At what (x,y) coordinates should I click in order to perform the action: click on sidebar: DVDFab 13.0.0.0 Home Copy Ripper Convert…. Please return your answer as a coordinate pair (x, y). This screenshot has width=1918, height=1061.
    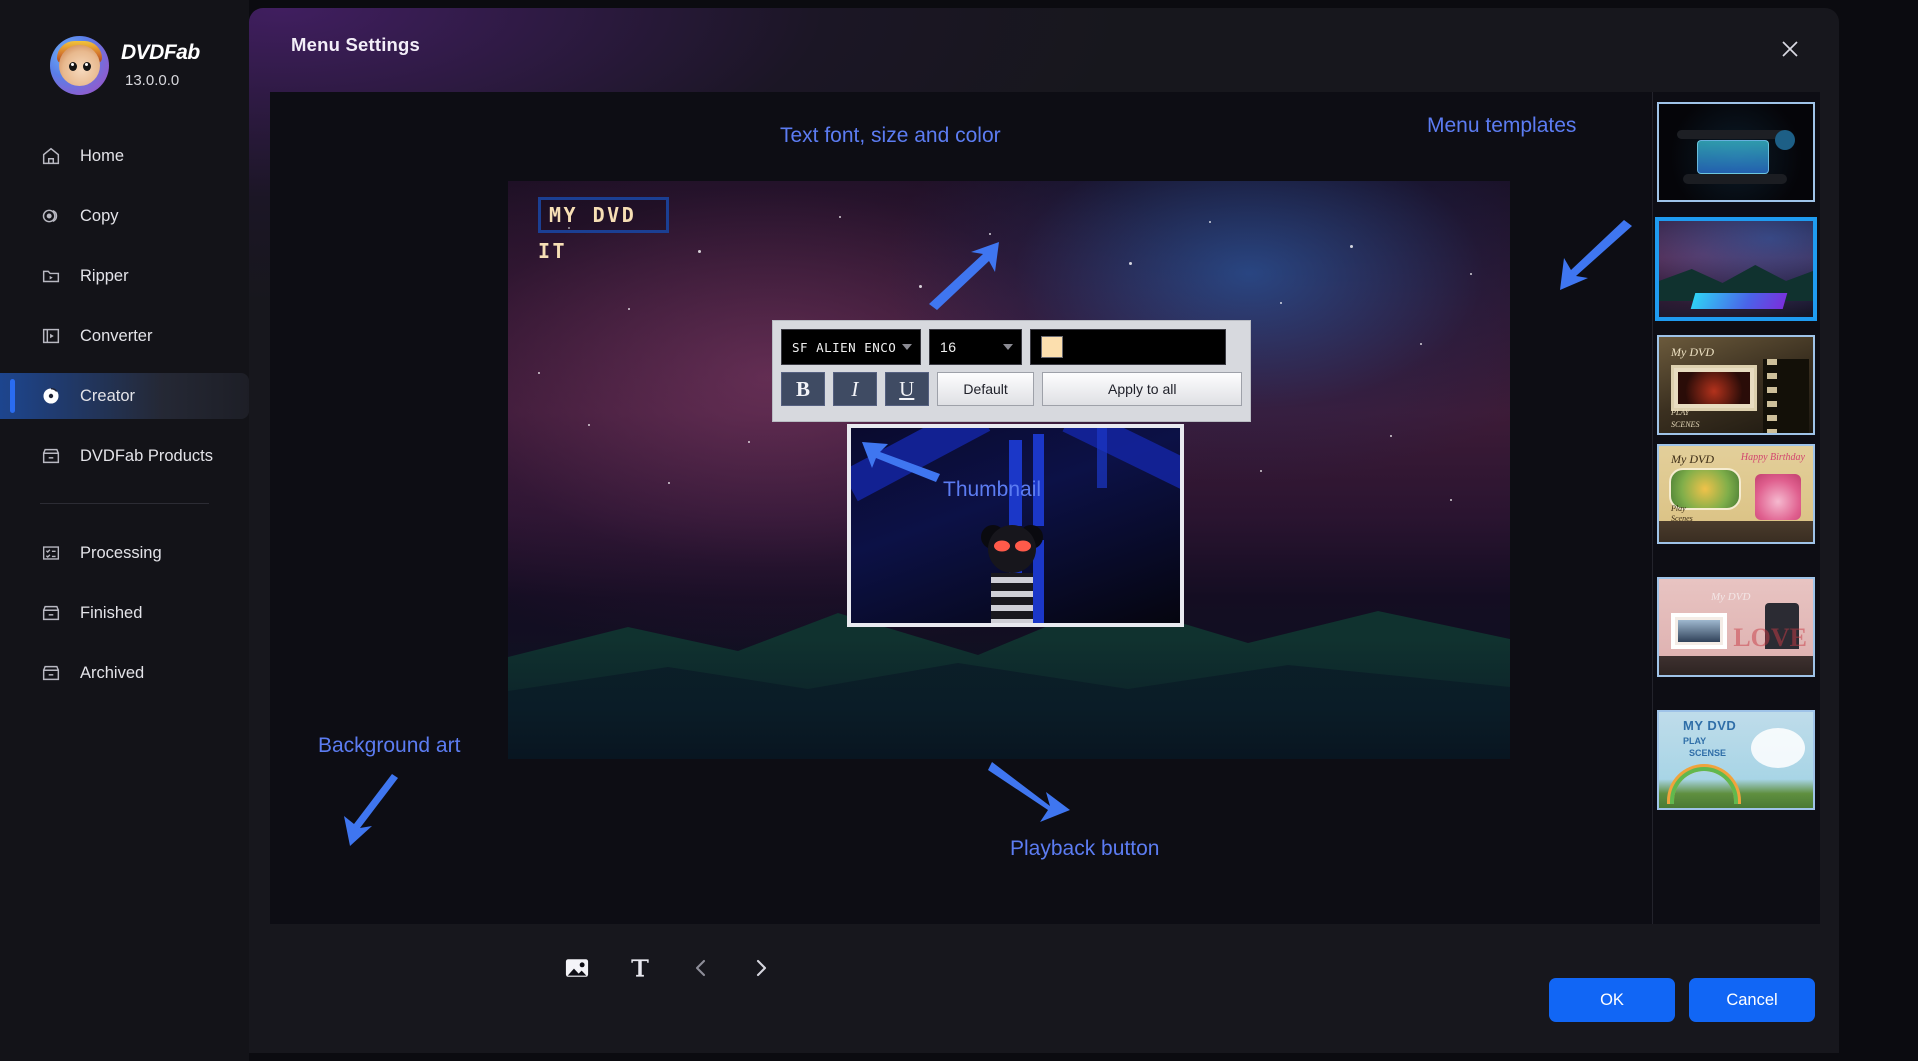
    Looking at the image, I should click on (124, 530).